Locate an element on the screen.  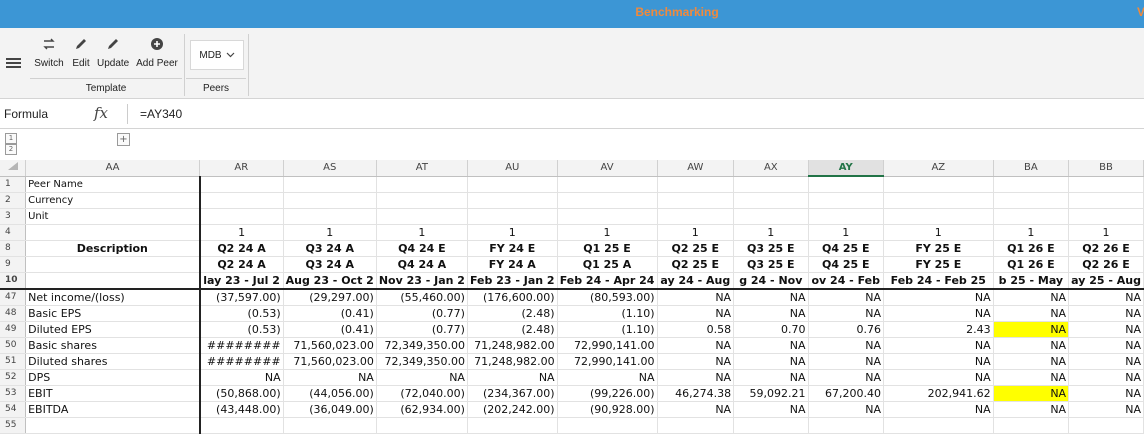
column-header: AR is located at coordinates (241, 168).